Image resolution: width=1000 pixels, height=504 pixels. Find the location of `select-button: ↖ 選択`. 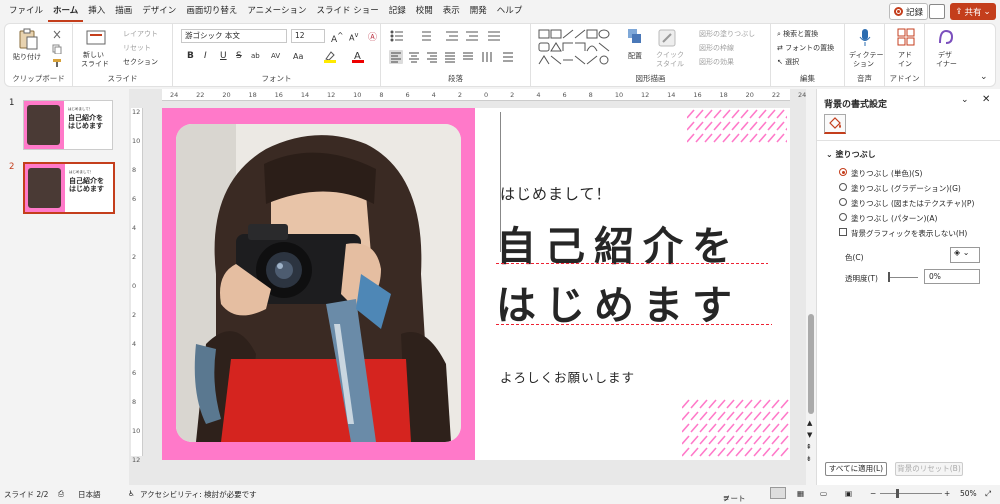

select-button: ↖ 選択 is located at coordinates (788, 62).